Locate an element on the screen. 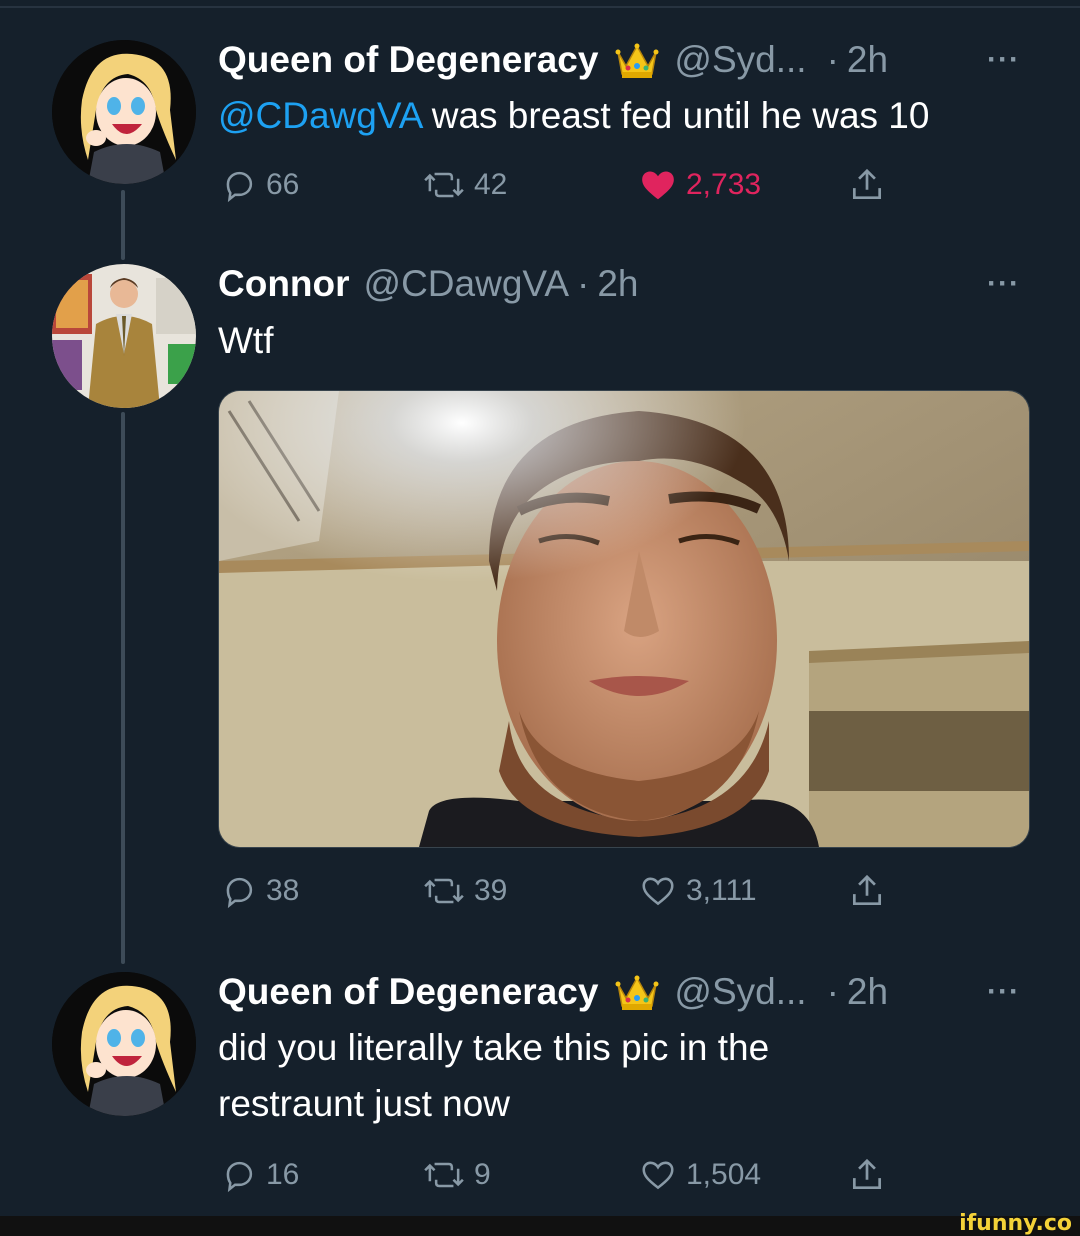 The image size is (1080, 1236). like-button: 3,111 is located at coordinates (697, 891).